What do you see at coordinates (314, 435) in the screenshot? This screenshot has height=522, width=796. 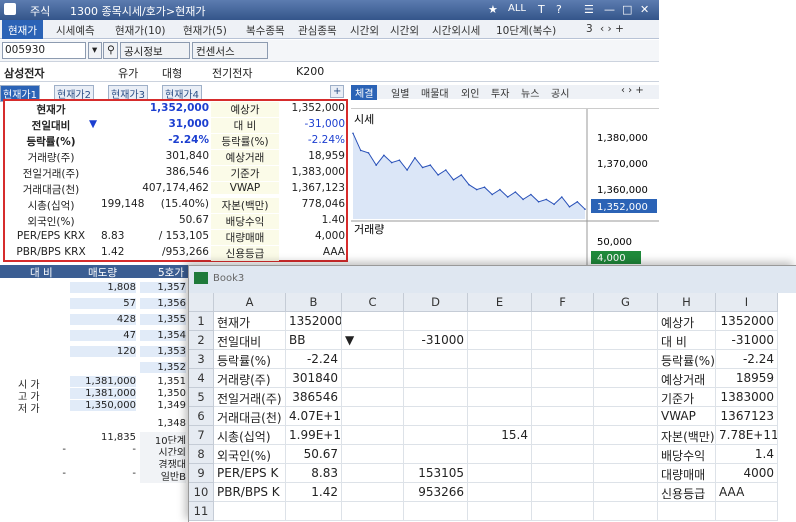 I see `excel-cell: 1.99E+14` at bounding box center [314, 435].